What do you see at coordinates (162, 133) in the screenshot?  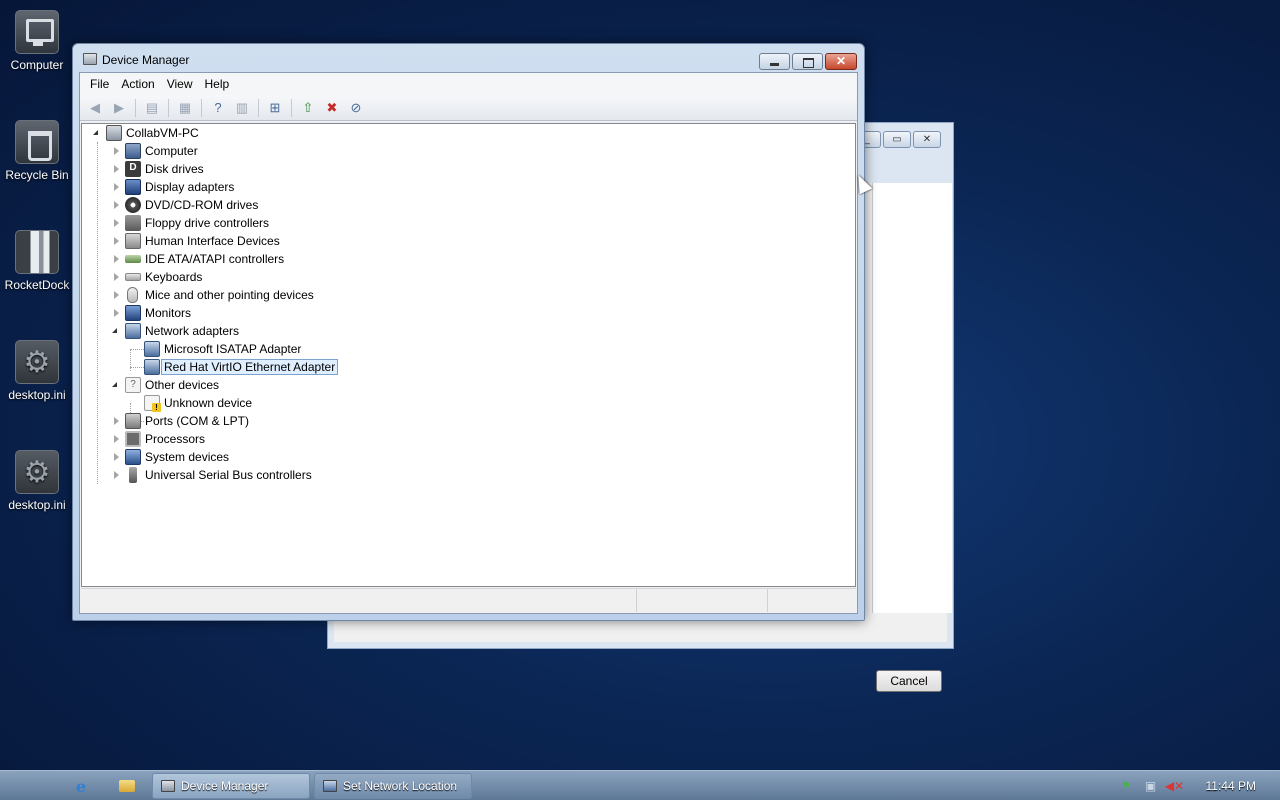 I see `tree-root-label: CollabVM-PC` at bounding box center [162, 133].